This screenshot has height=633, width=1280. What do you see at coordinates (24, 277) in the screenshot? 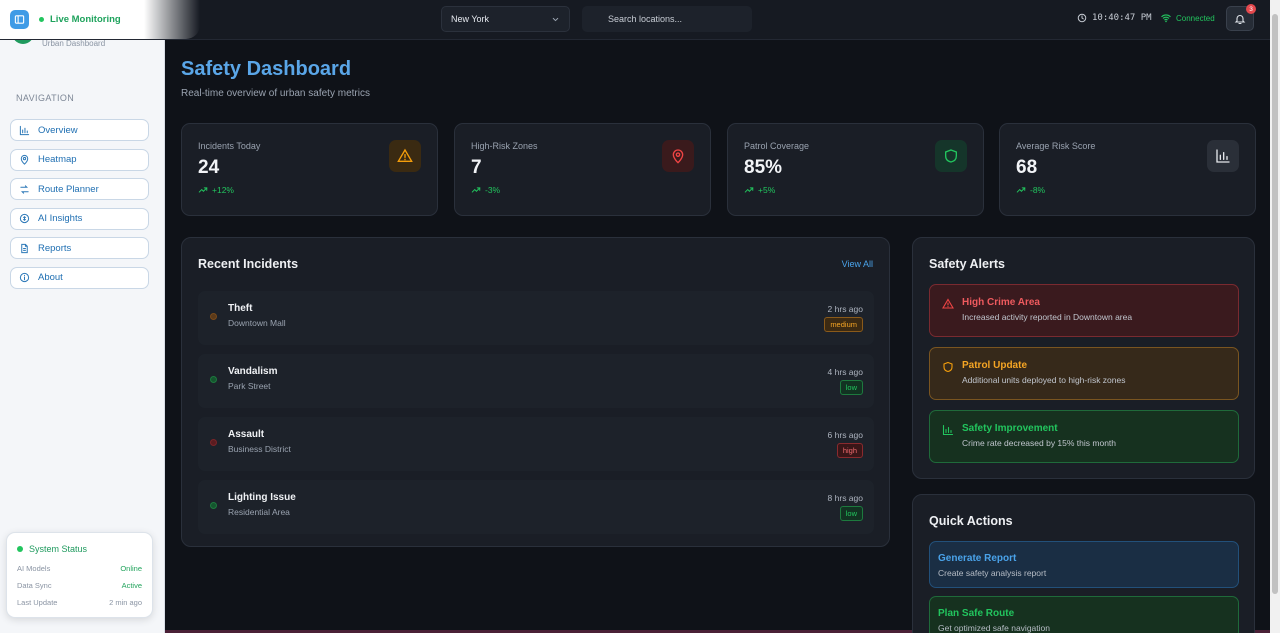
I see `info-icon` at bounding box center [24, 277].